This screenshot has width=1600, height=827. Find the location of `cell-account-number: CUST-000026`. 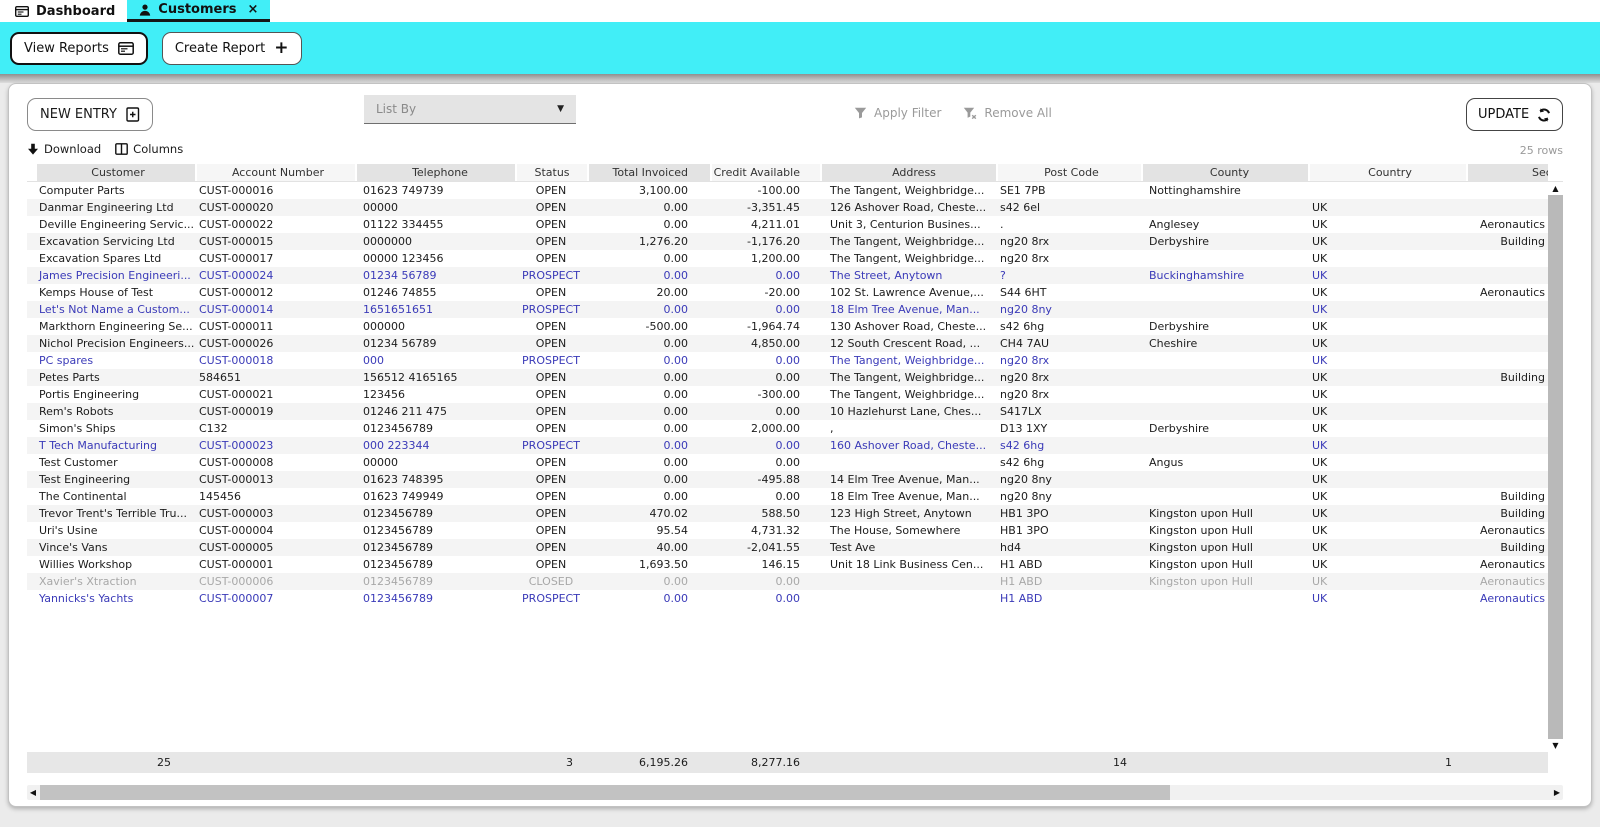

cell-account-number: CUST-000026 is located at coordinates (236, 343).